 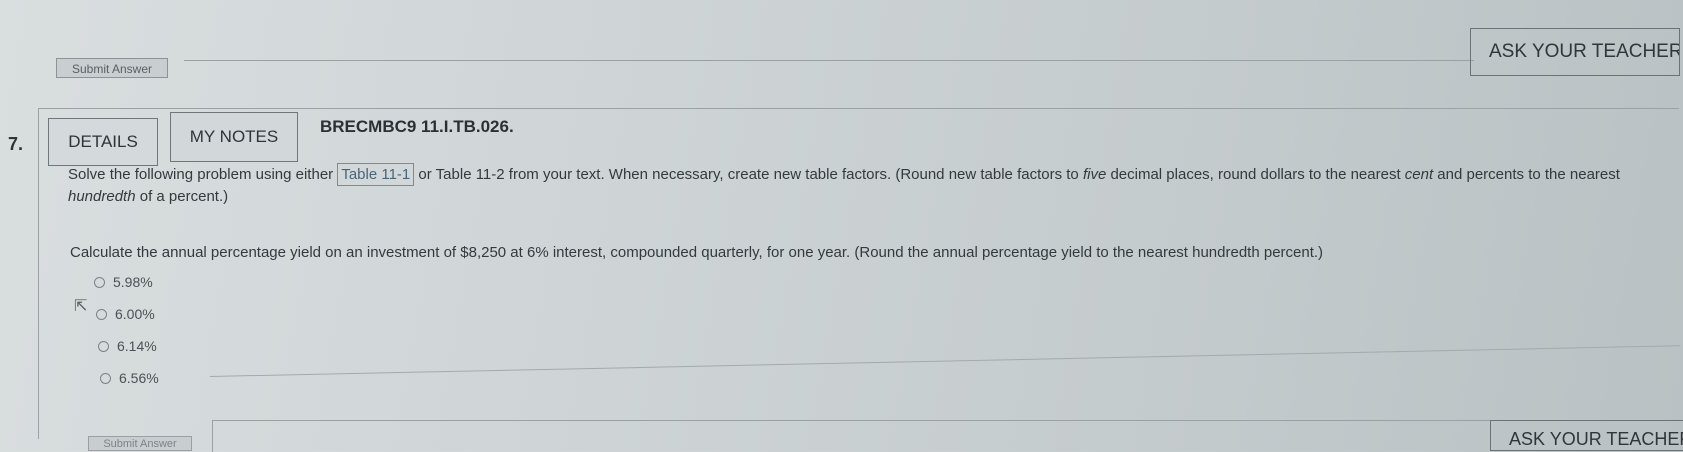 I want to click on instructions-part: Solve the following problem using either, so click(x=203, y=174).